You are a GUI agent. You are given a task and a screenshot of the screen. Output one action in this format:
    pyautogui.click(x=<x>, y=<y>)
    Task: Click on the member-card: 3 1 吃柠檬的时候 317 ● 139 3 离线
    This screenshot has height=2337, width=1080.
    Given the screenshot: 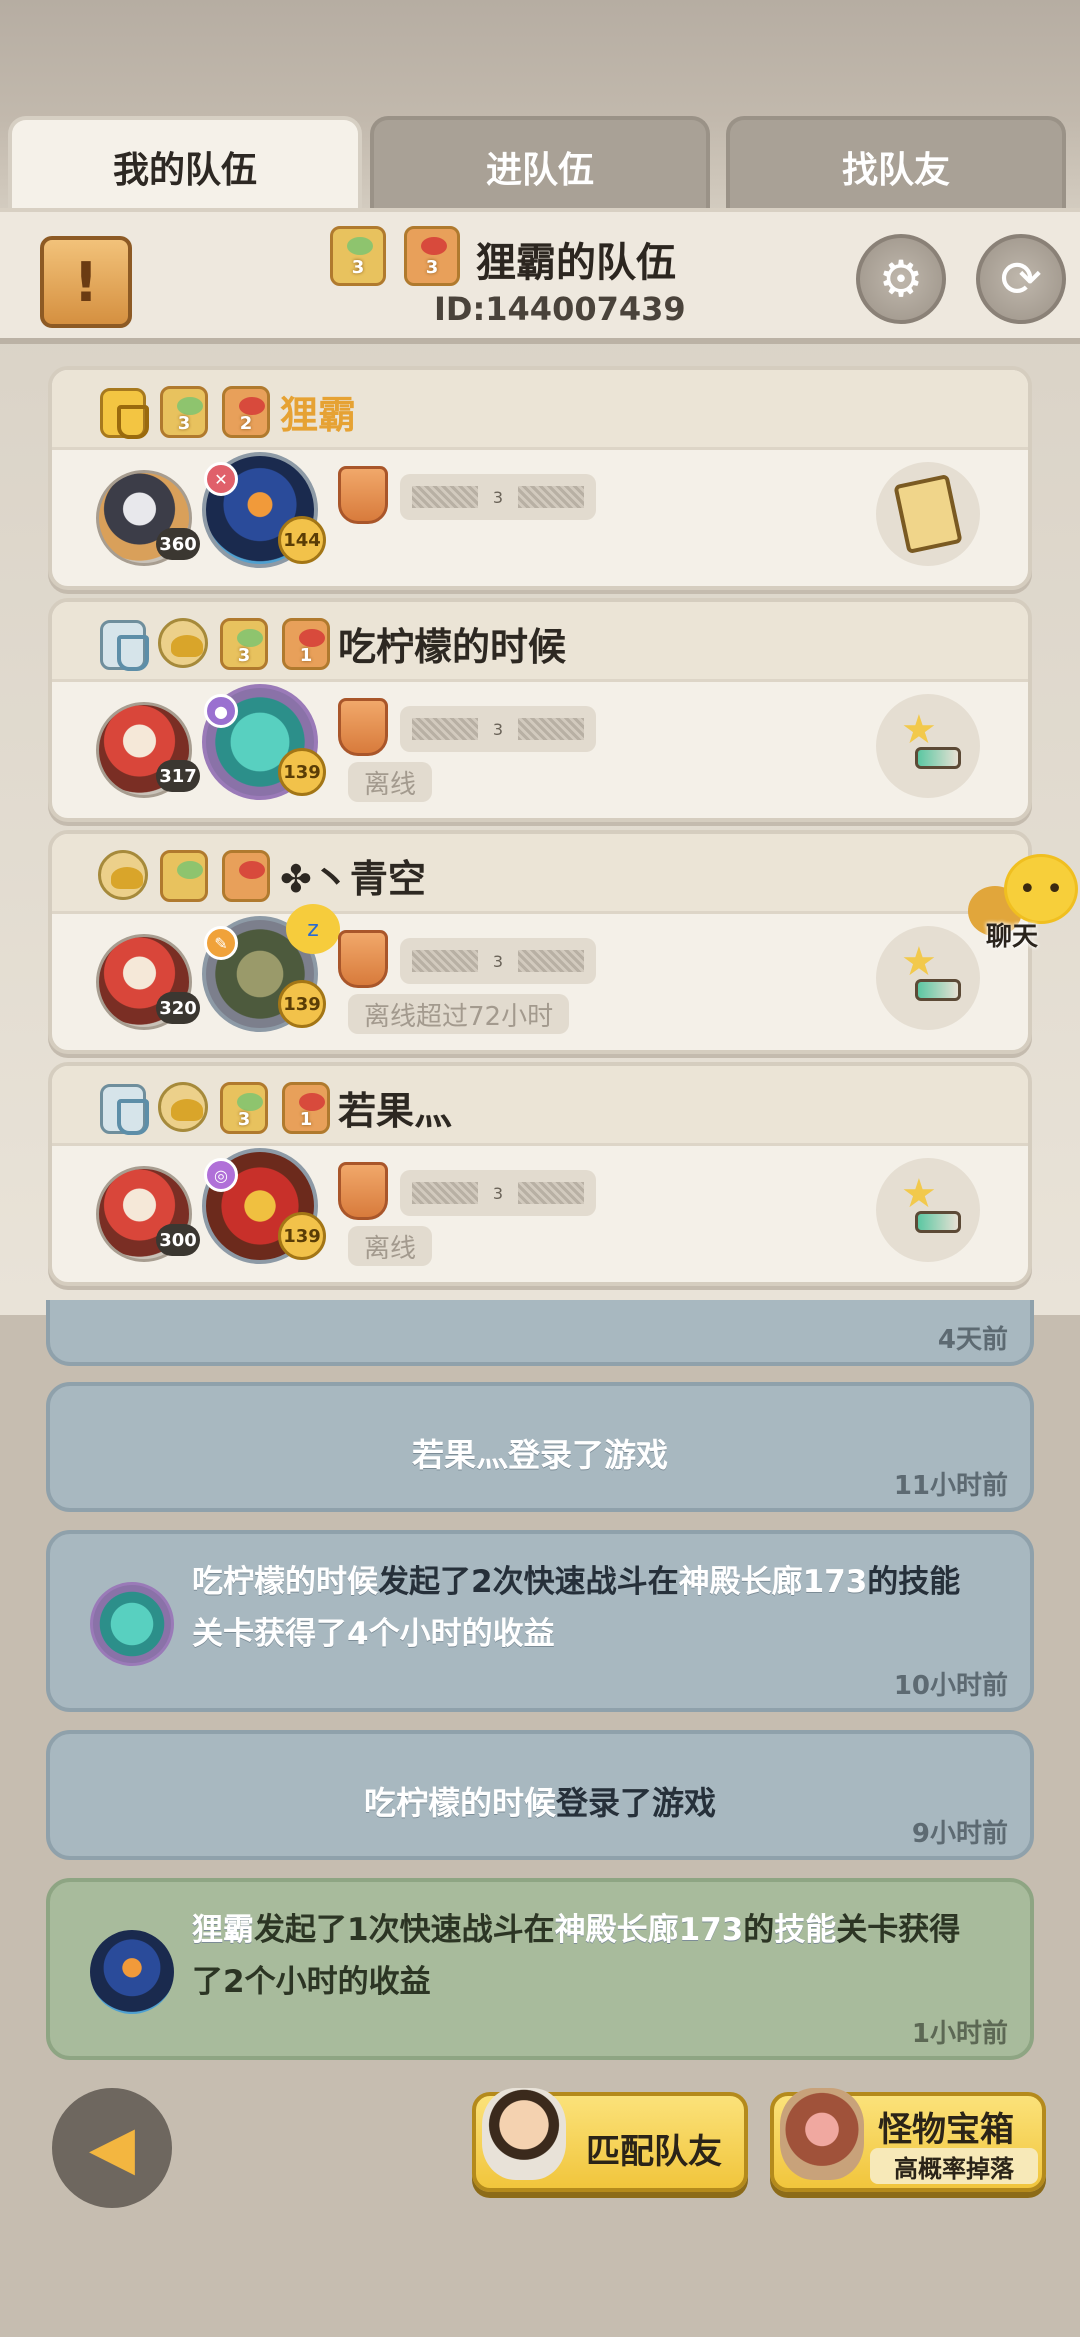 What is the action you would take?
    pyautogui.click(x=540, y=710)
    